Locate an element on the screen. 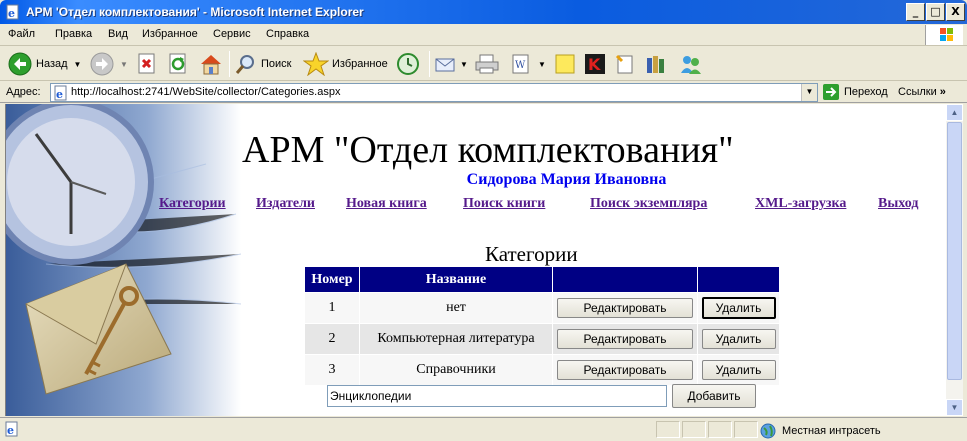  page-status-icon: e is located at coordinates (11, 429).